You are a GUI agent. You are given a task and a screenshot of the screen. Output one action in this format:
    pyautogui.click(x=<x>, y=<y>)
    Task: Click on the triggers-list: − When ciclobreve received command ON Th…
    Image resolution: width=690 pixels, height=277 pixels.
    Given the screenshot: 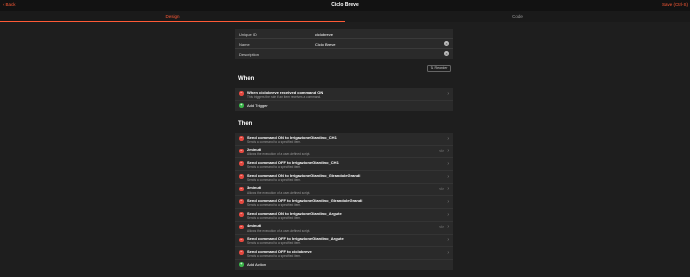 What is the action you would take?
    pyautogui.click(x=344, y=99)
    